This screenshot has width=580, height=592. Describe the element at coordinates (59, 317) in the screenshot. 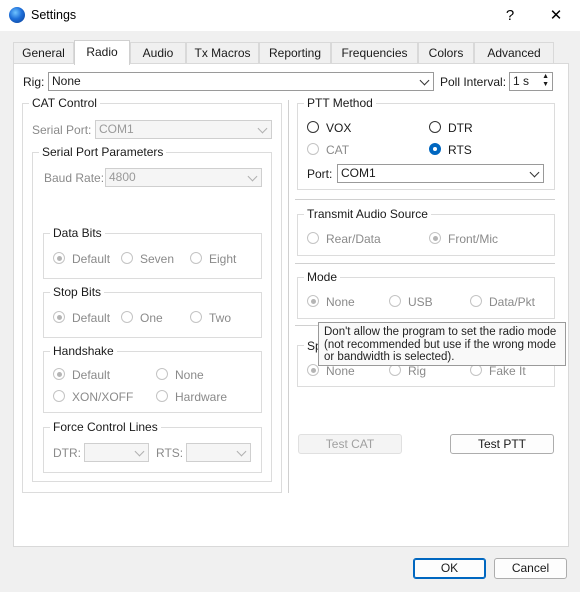

I see `stop-bits-default-radio` at that location.